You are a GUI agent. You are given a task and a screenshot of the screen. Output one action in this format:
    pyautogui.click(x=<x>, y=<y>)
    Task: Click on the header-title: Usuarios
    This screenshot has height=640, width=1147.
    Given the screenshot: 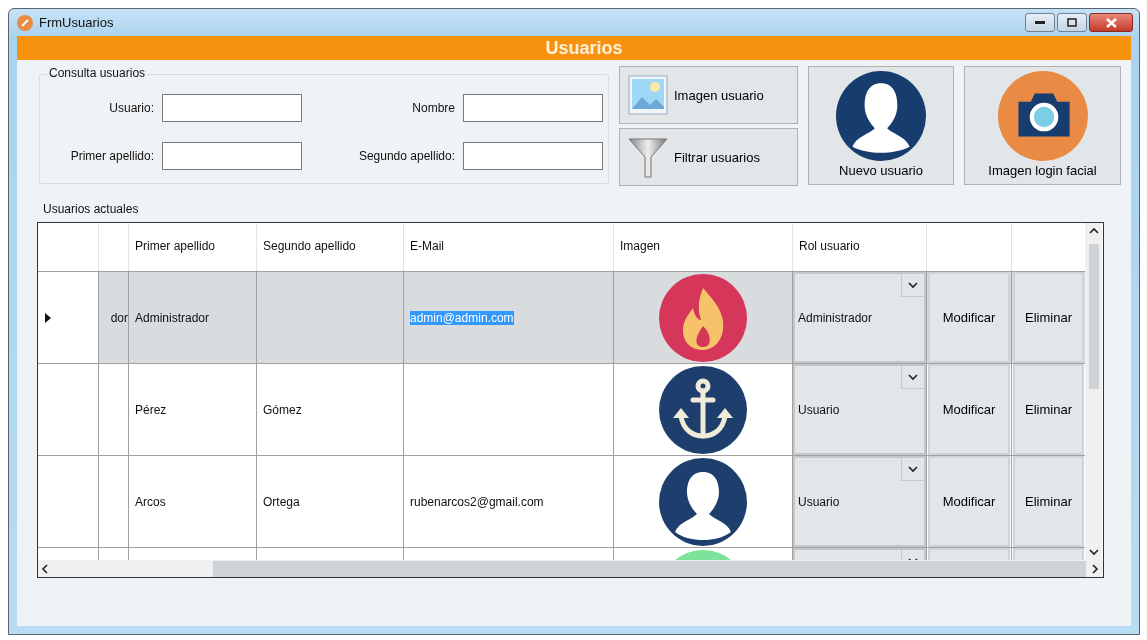 What is the action you would take?
    pyautogui.click(x=584, y=48)
    